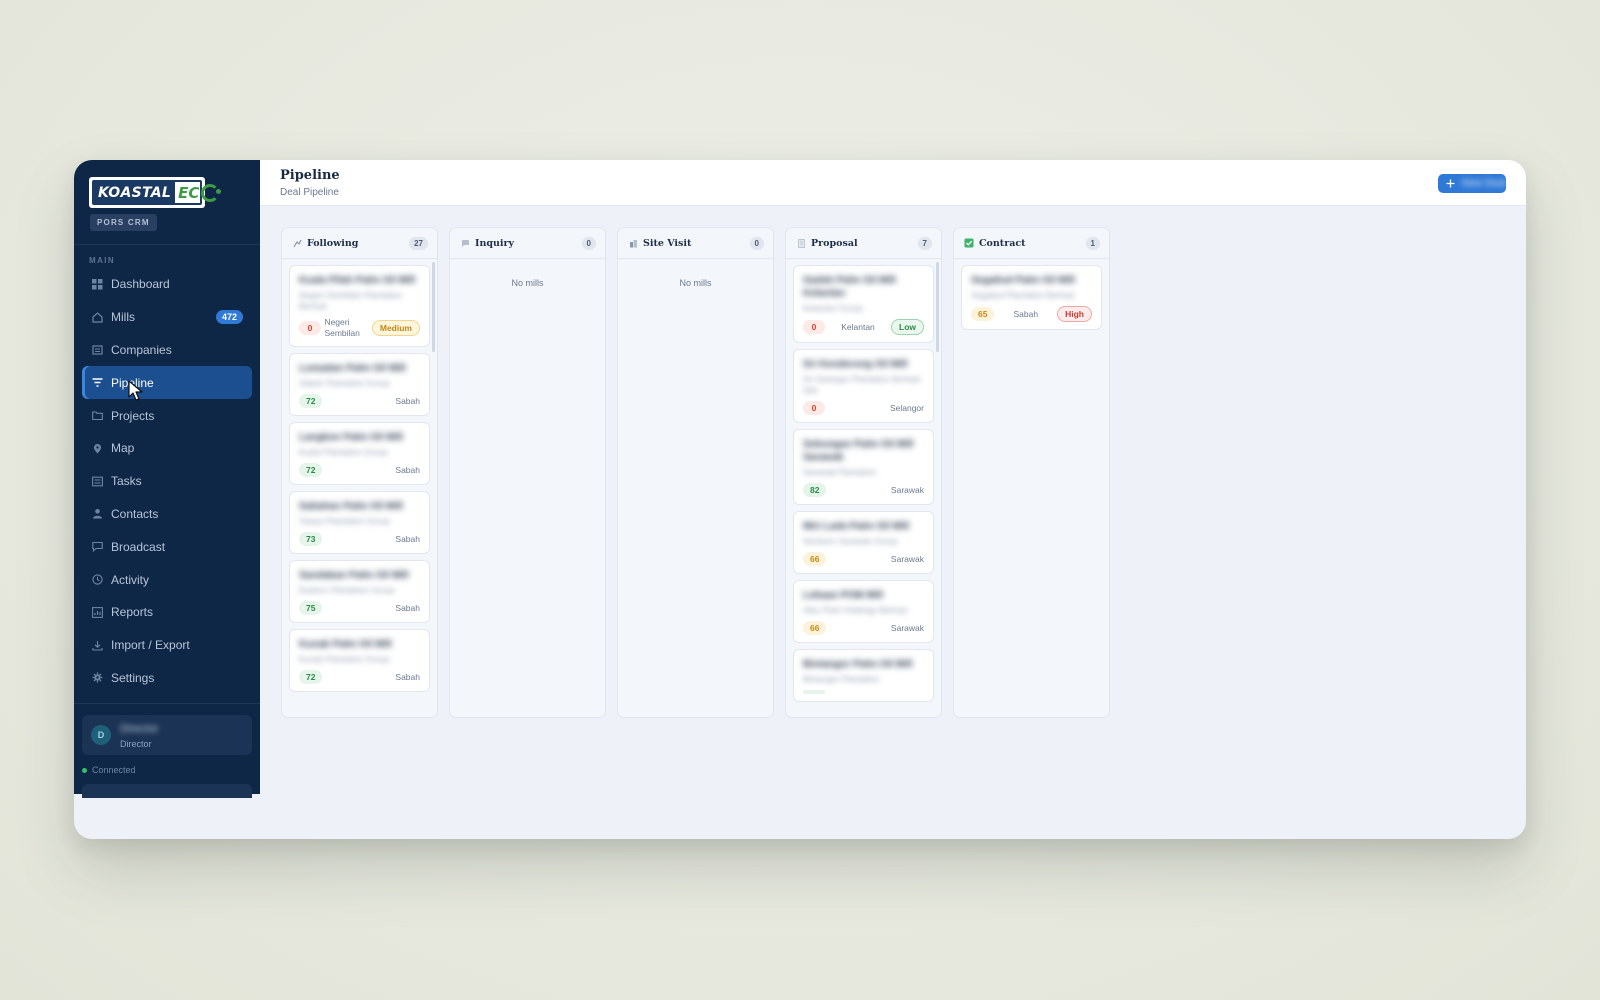 This screenshot has height=1000, width=1600. Describe the element at coordinates (97, 547) in the screenshot. I see `message-icon` at that location.